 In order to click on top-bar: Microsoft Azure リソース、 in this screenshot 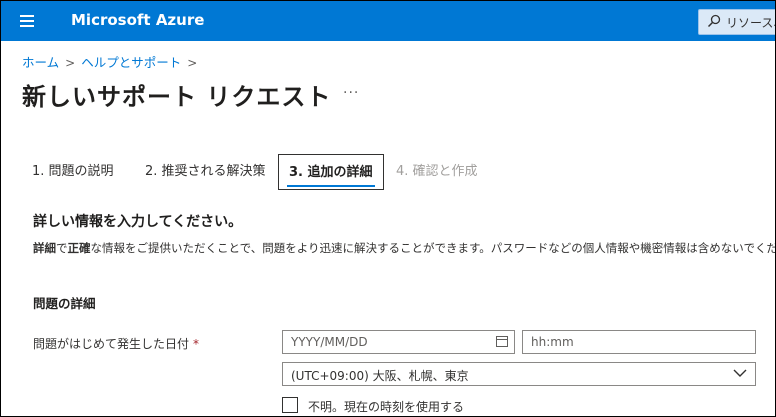, I will do `click(388, 21)`.